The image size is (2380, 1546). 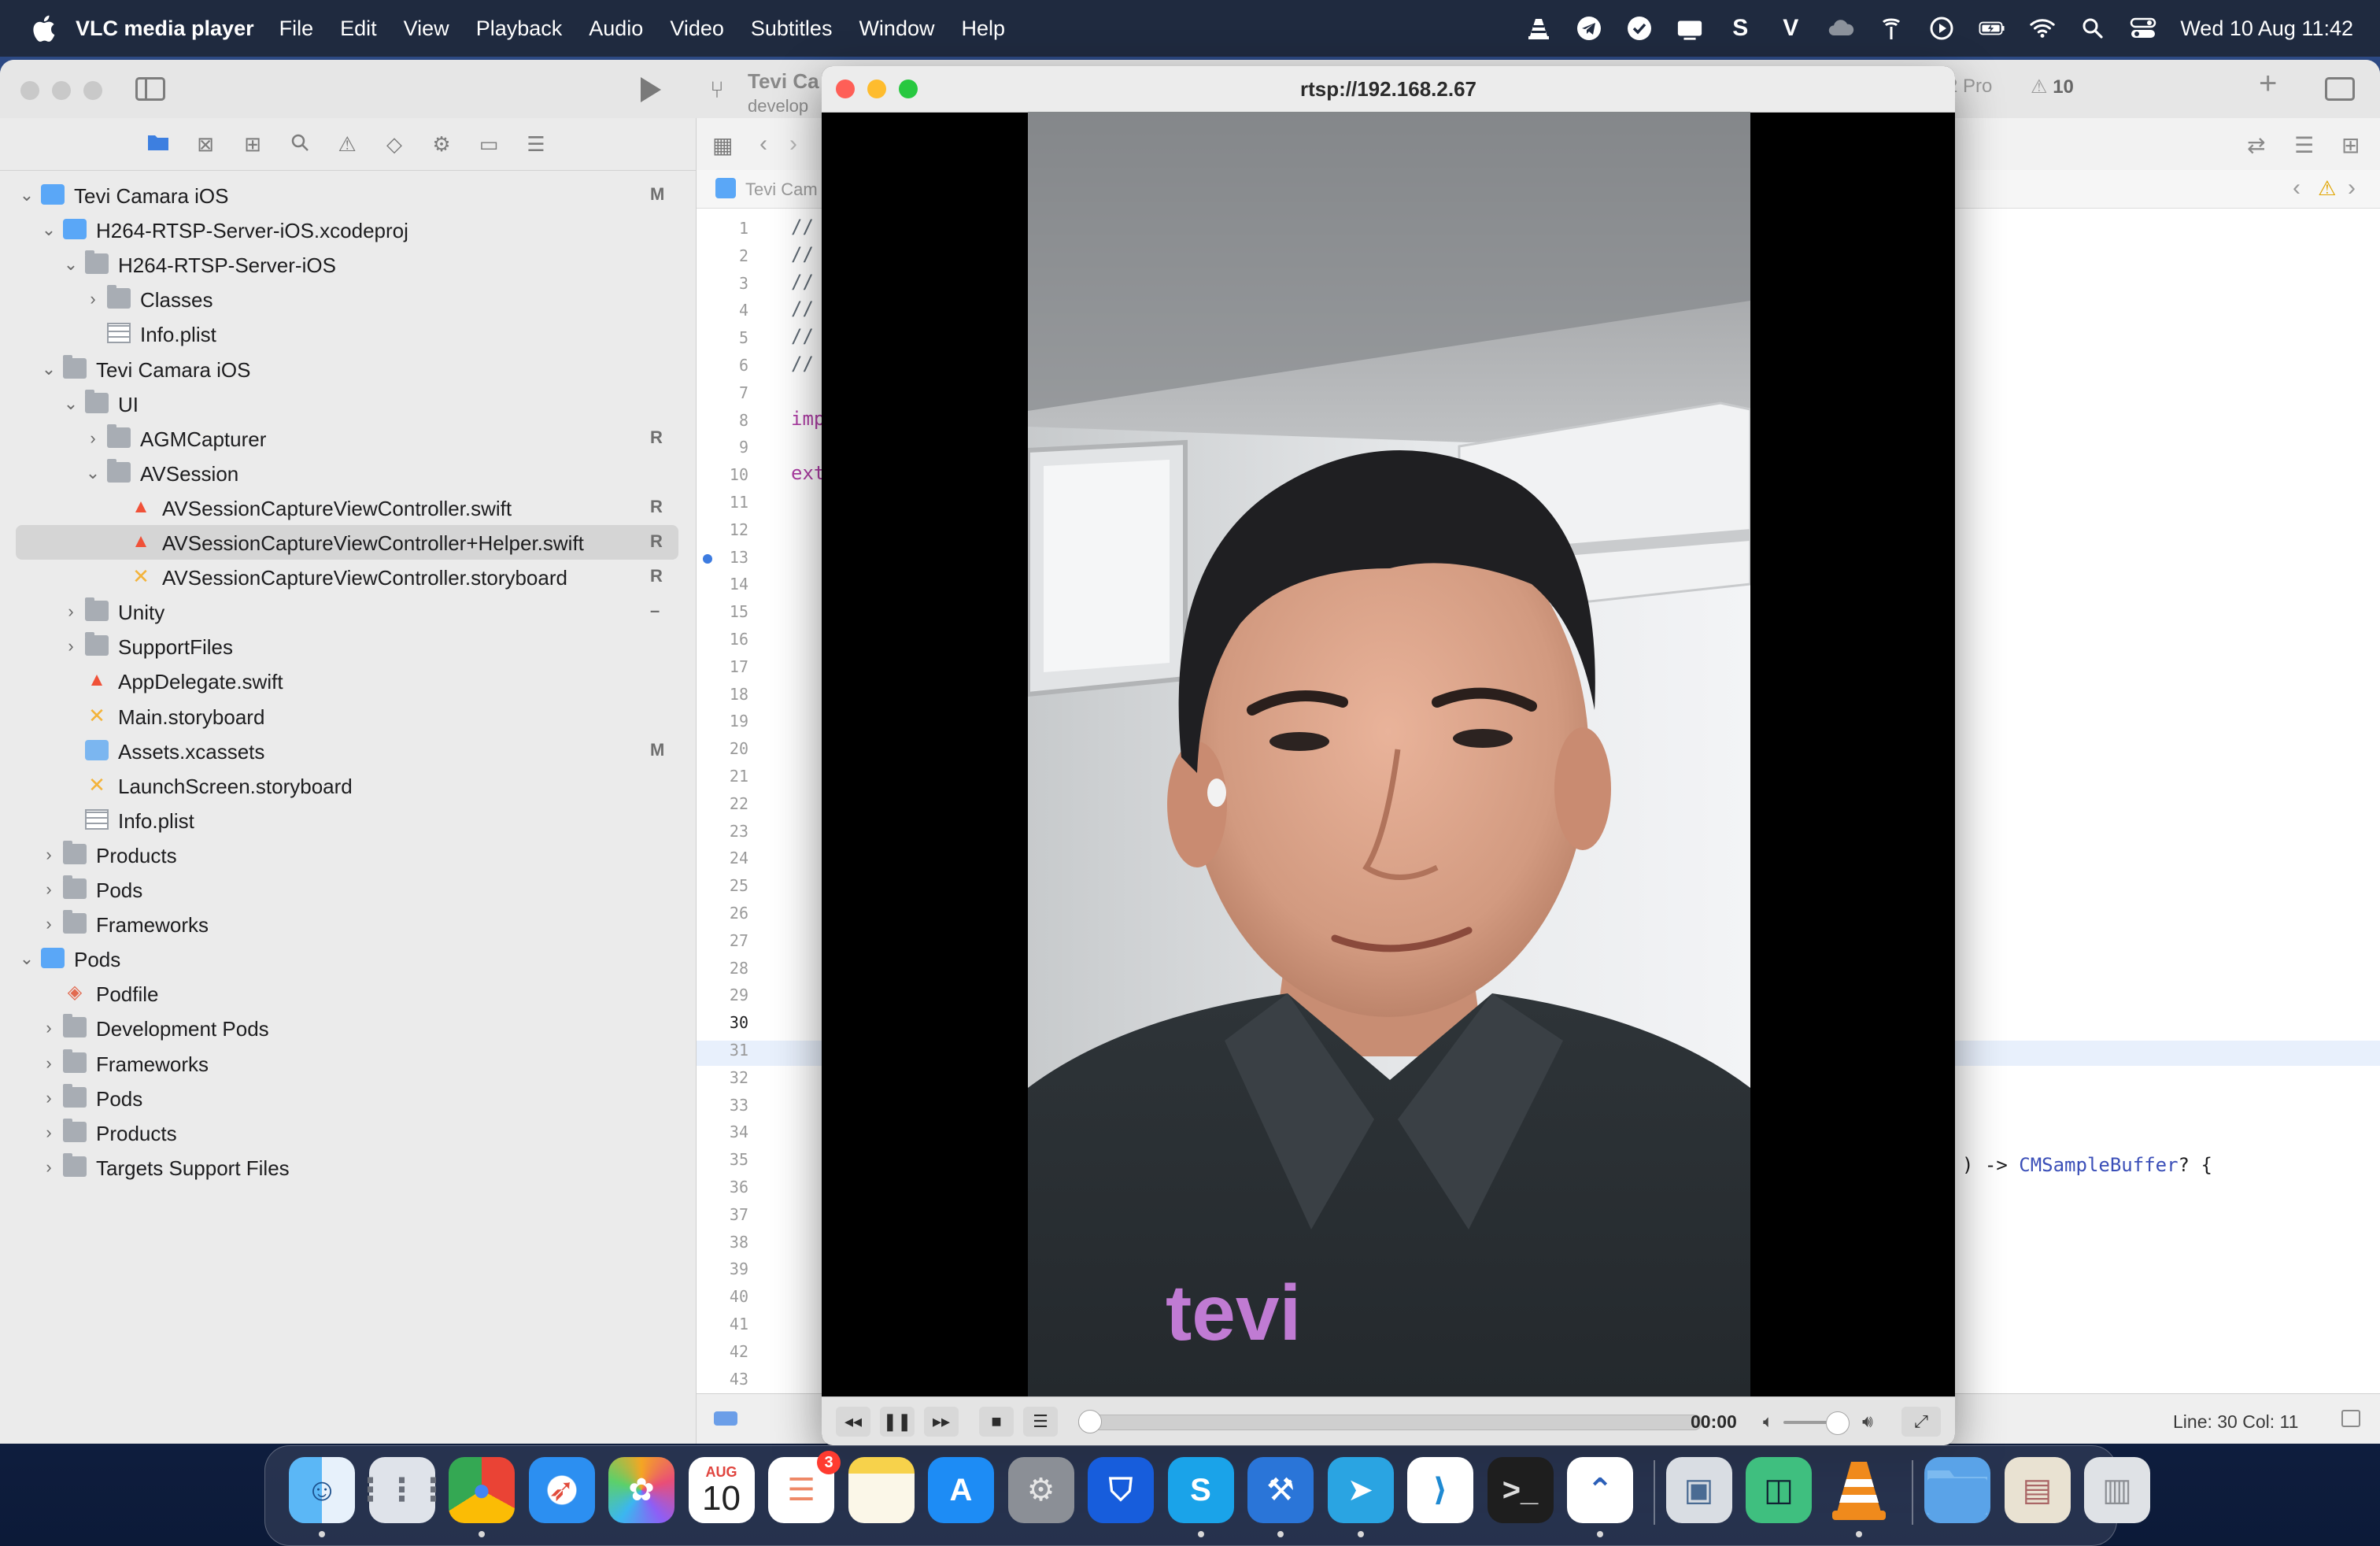 I want to click on file-tree-row: › Classes, so click(x=348, y=299).